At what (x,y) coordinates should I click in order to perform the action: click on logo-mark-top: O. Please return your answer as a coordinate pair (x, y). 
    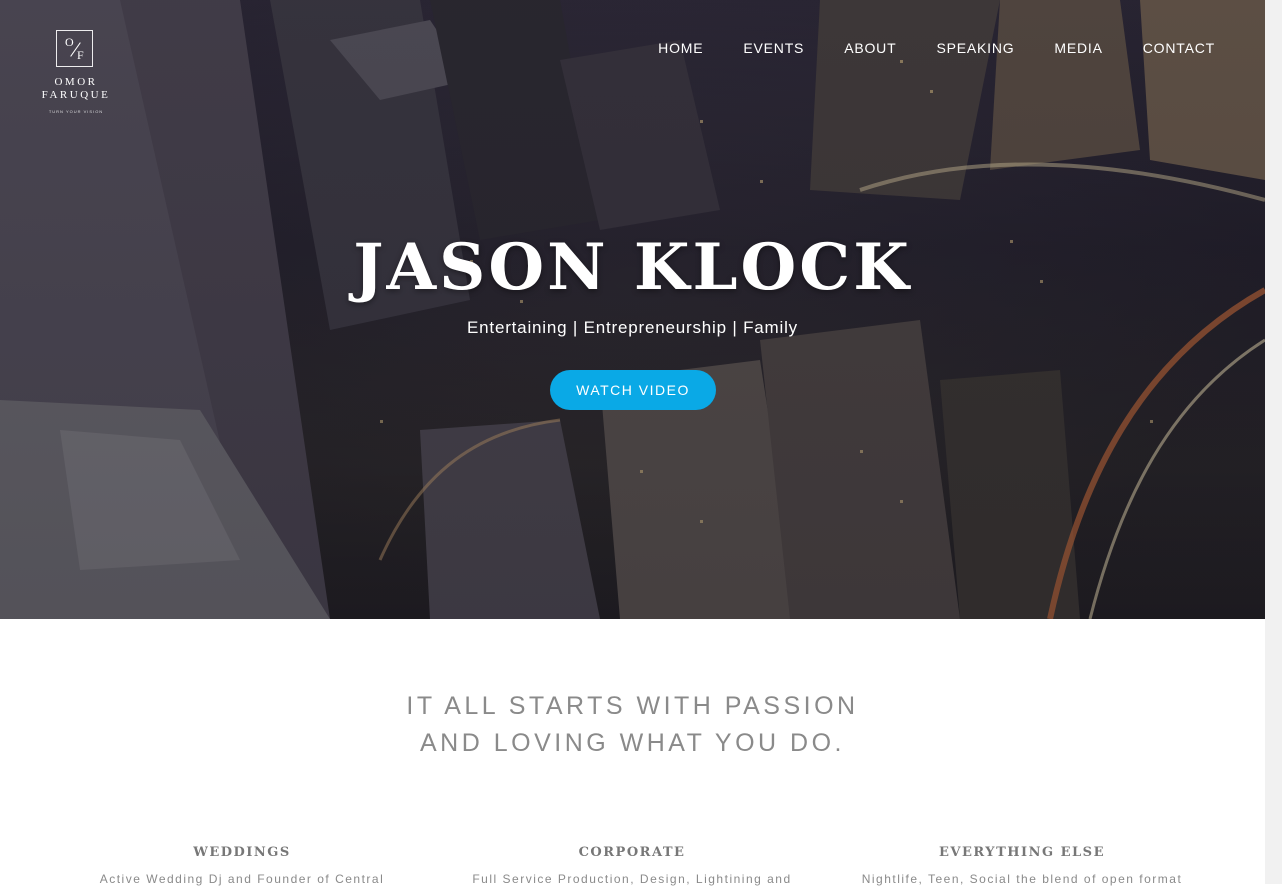
    Looking at the image, I should click on (69, 42).